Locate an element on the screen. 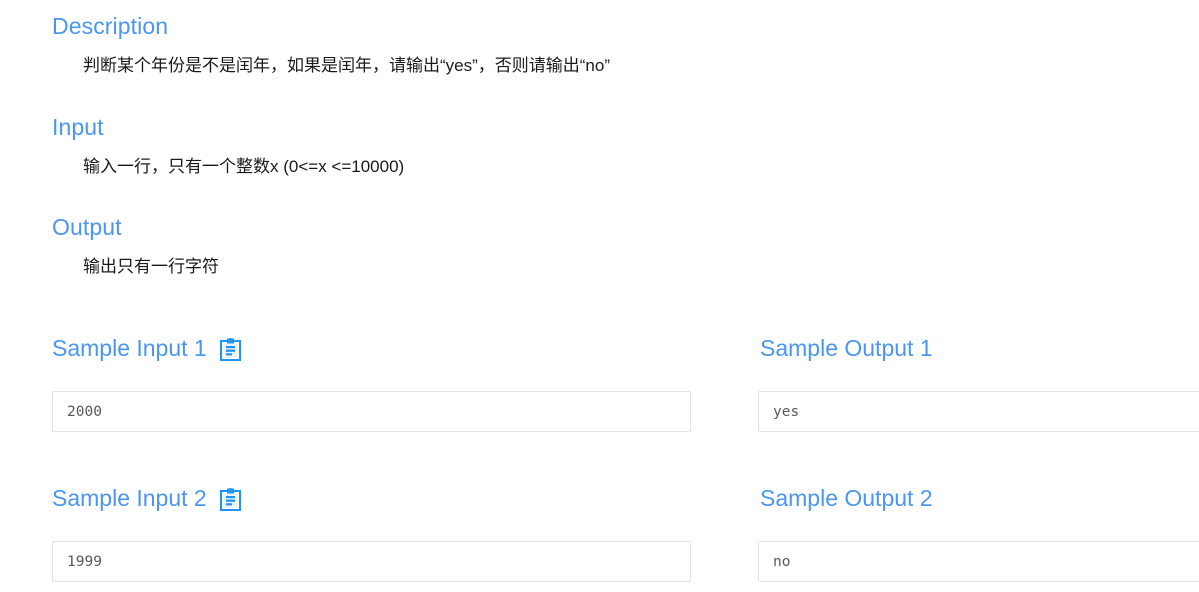  sample-output-1-label: Sample Output 1 is located at coordinates (846, 348).